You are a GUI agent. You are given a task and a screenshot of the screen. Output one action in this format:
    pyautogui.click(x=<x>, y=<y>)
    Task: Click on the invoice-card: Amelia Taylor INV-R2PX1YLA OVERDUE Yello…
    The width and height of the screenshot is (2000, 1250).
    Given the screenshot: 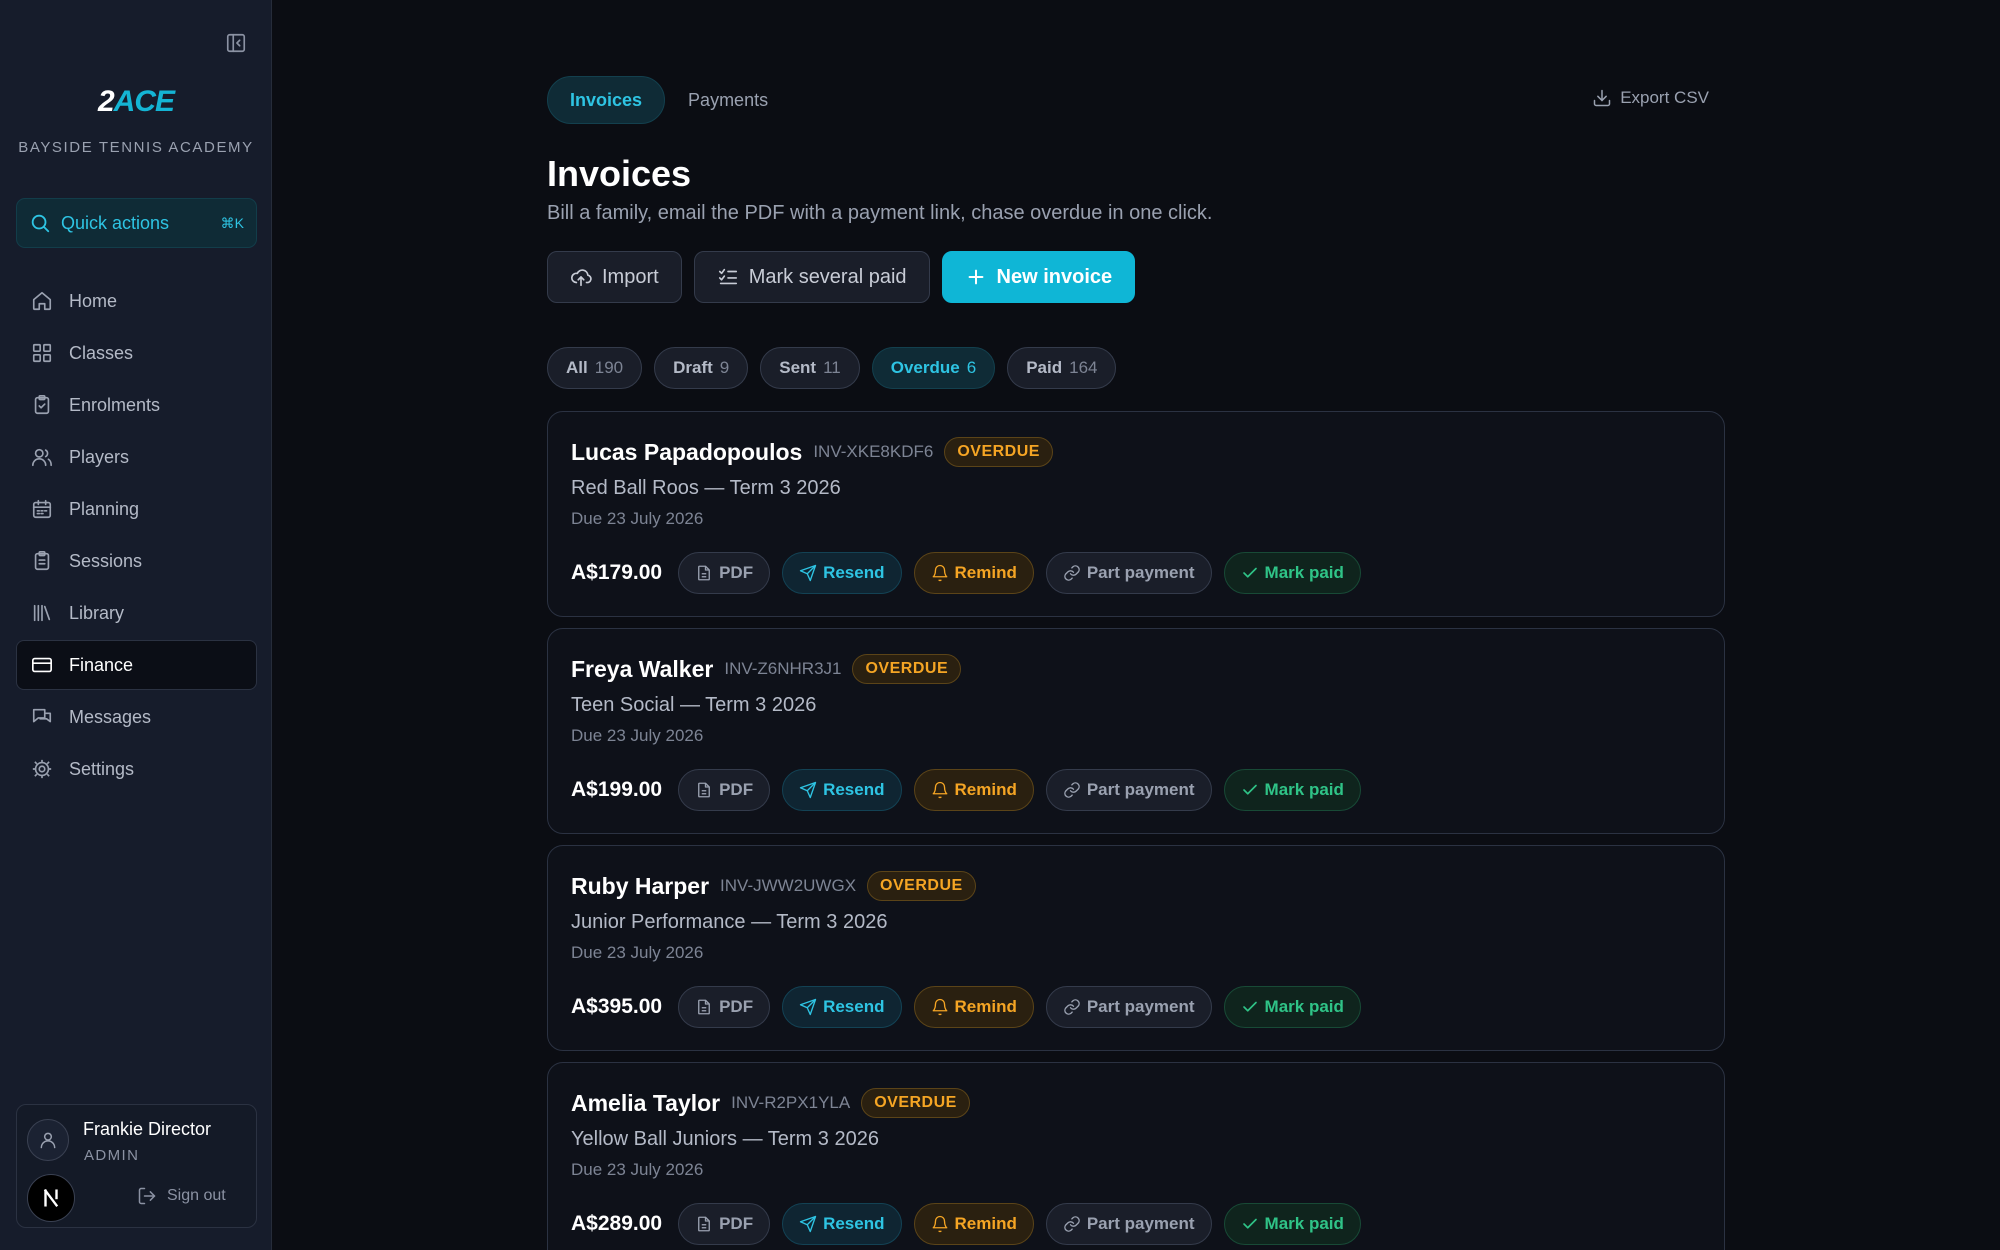 What is the action you would take?
    pyautogui.click(x=1136, y=1156)
    